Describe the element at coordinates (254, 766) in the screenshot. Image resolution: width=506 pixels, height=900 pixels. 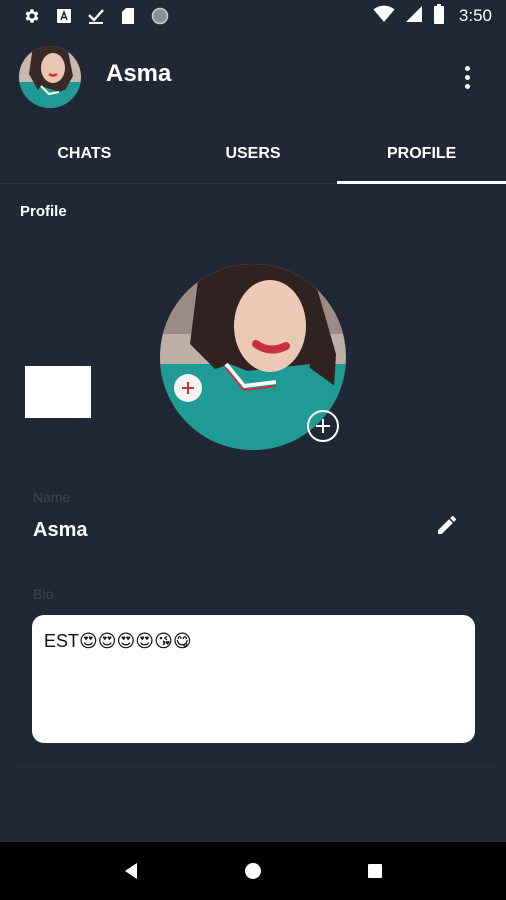
I see `divider` at that location.